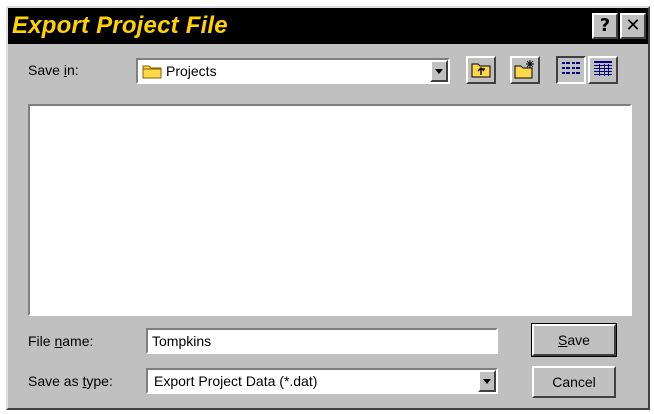 The image size is (654, 414). I want to click on file-name-label-pre: File, so click(41, 341).